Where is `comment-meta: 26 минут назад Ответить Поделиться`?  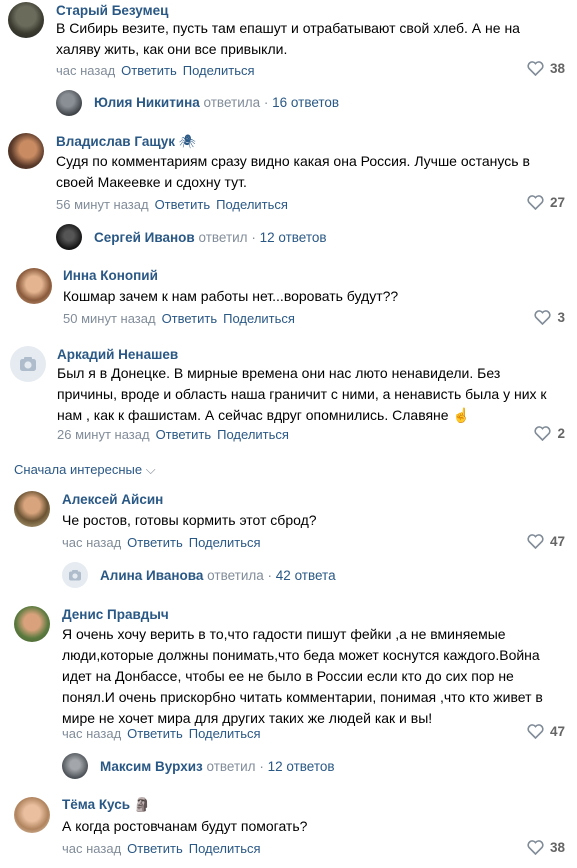
comment-meta: 26 минут назад Ответить Поделиться is located at coordinates (173, 434).